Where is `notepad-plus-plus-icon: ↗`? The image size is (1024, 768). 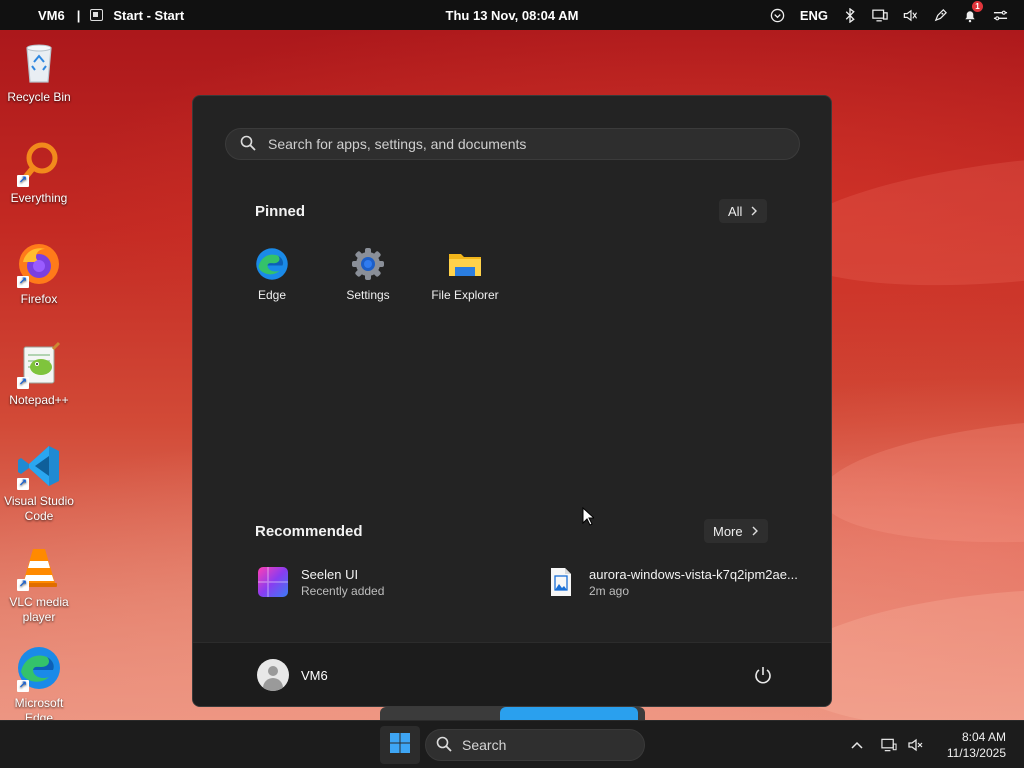
notepad-plus-plus-icon: ↗ is located at coordinates (39, 365).